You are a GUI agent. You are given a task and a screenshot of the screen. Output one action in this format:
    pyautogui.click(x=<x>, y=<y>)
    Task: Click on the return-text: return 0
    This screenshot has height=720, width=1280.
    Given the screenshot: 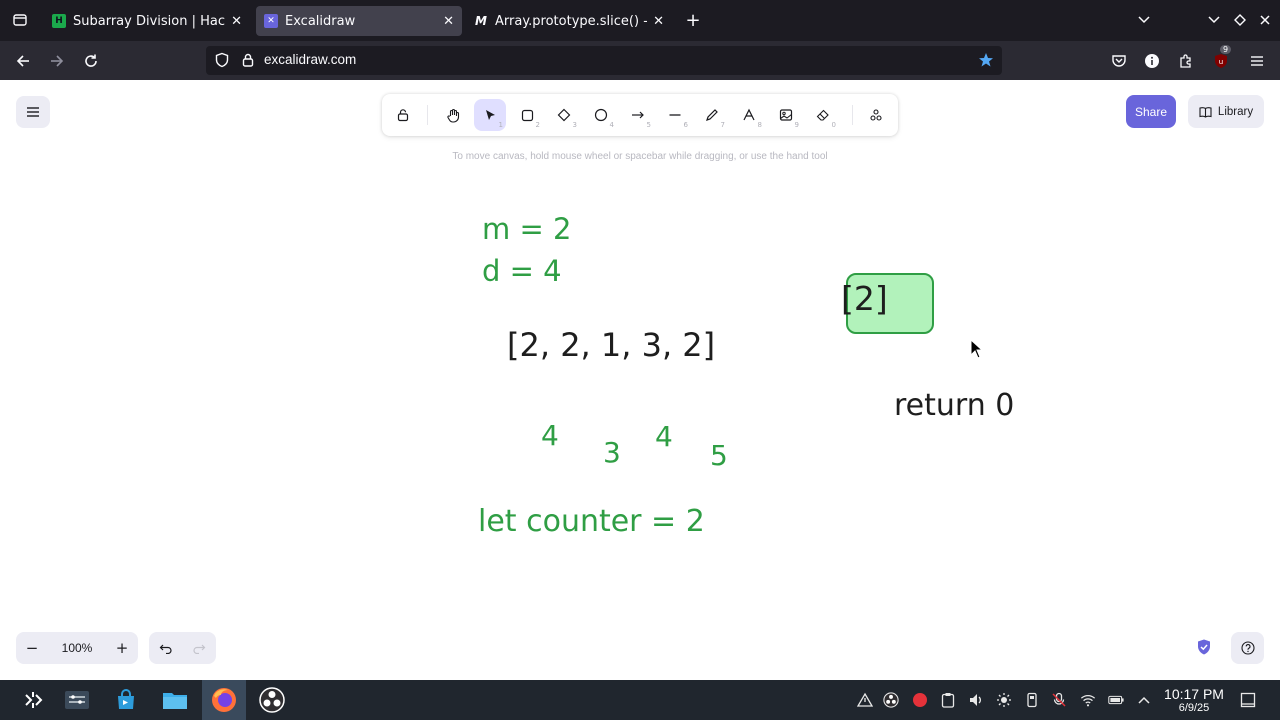 What is the action you would take?
    pyautogui.click(x=954, y=405)
    